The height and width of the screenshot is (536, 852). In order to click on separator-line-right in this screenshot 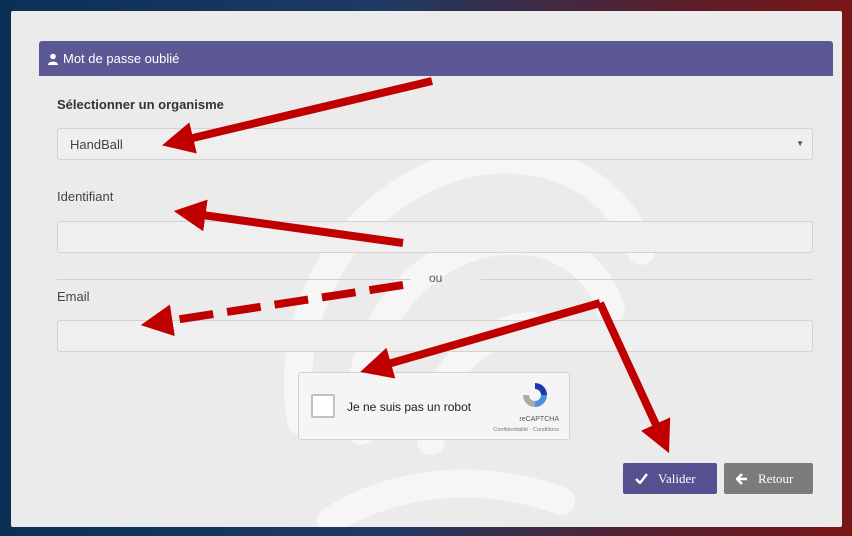, I will do `click(647, 279)`.